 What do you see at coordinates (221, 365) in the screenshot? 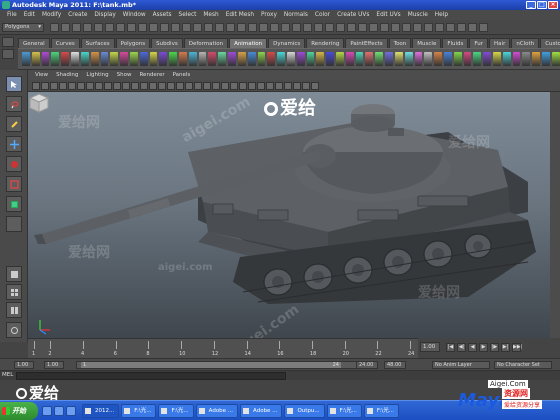
I see `range-slider: 1 24` at bounding box center [221, 365].